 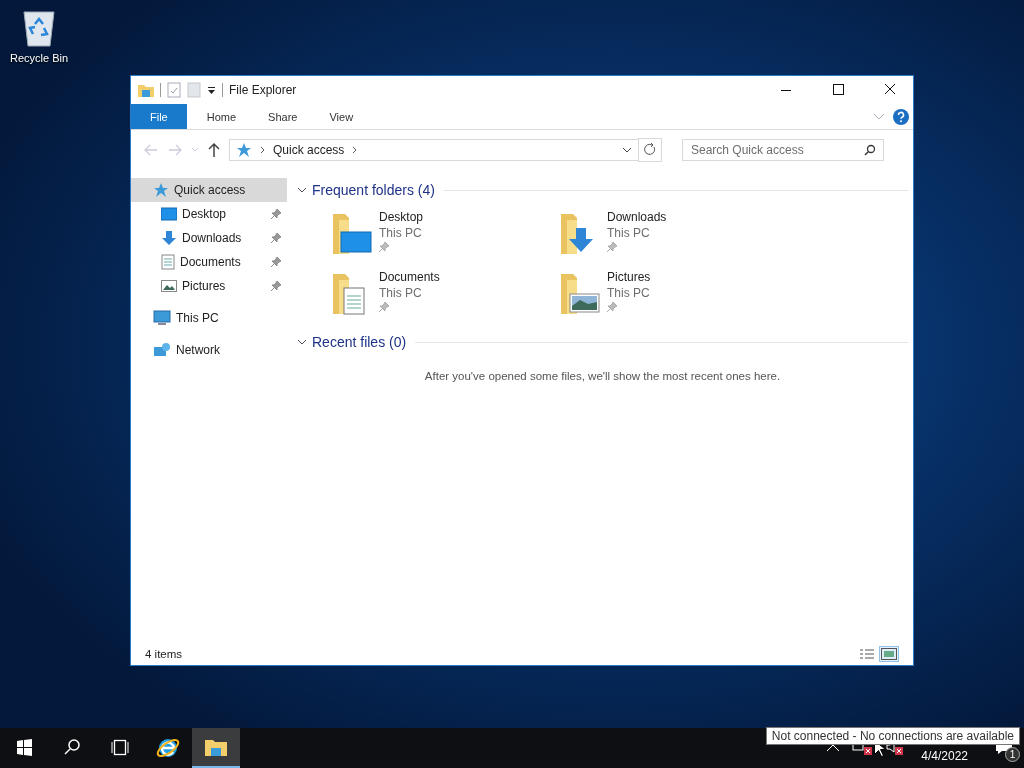 I want to click on network-icon, so click(x=162, y=350).